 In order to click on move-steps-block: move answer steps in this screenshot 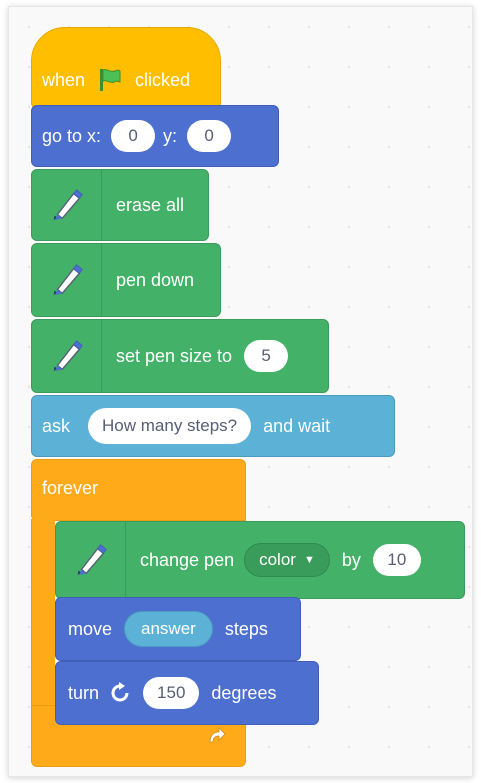, I will do `click(178, 629)`.